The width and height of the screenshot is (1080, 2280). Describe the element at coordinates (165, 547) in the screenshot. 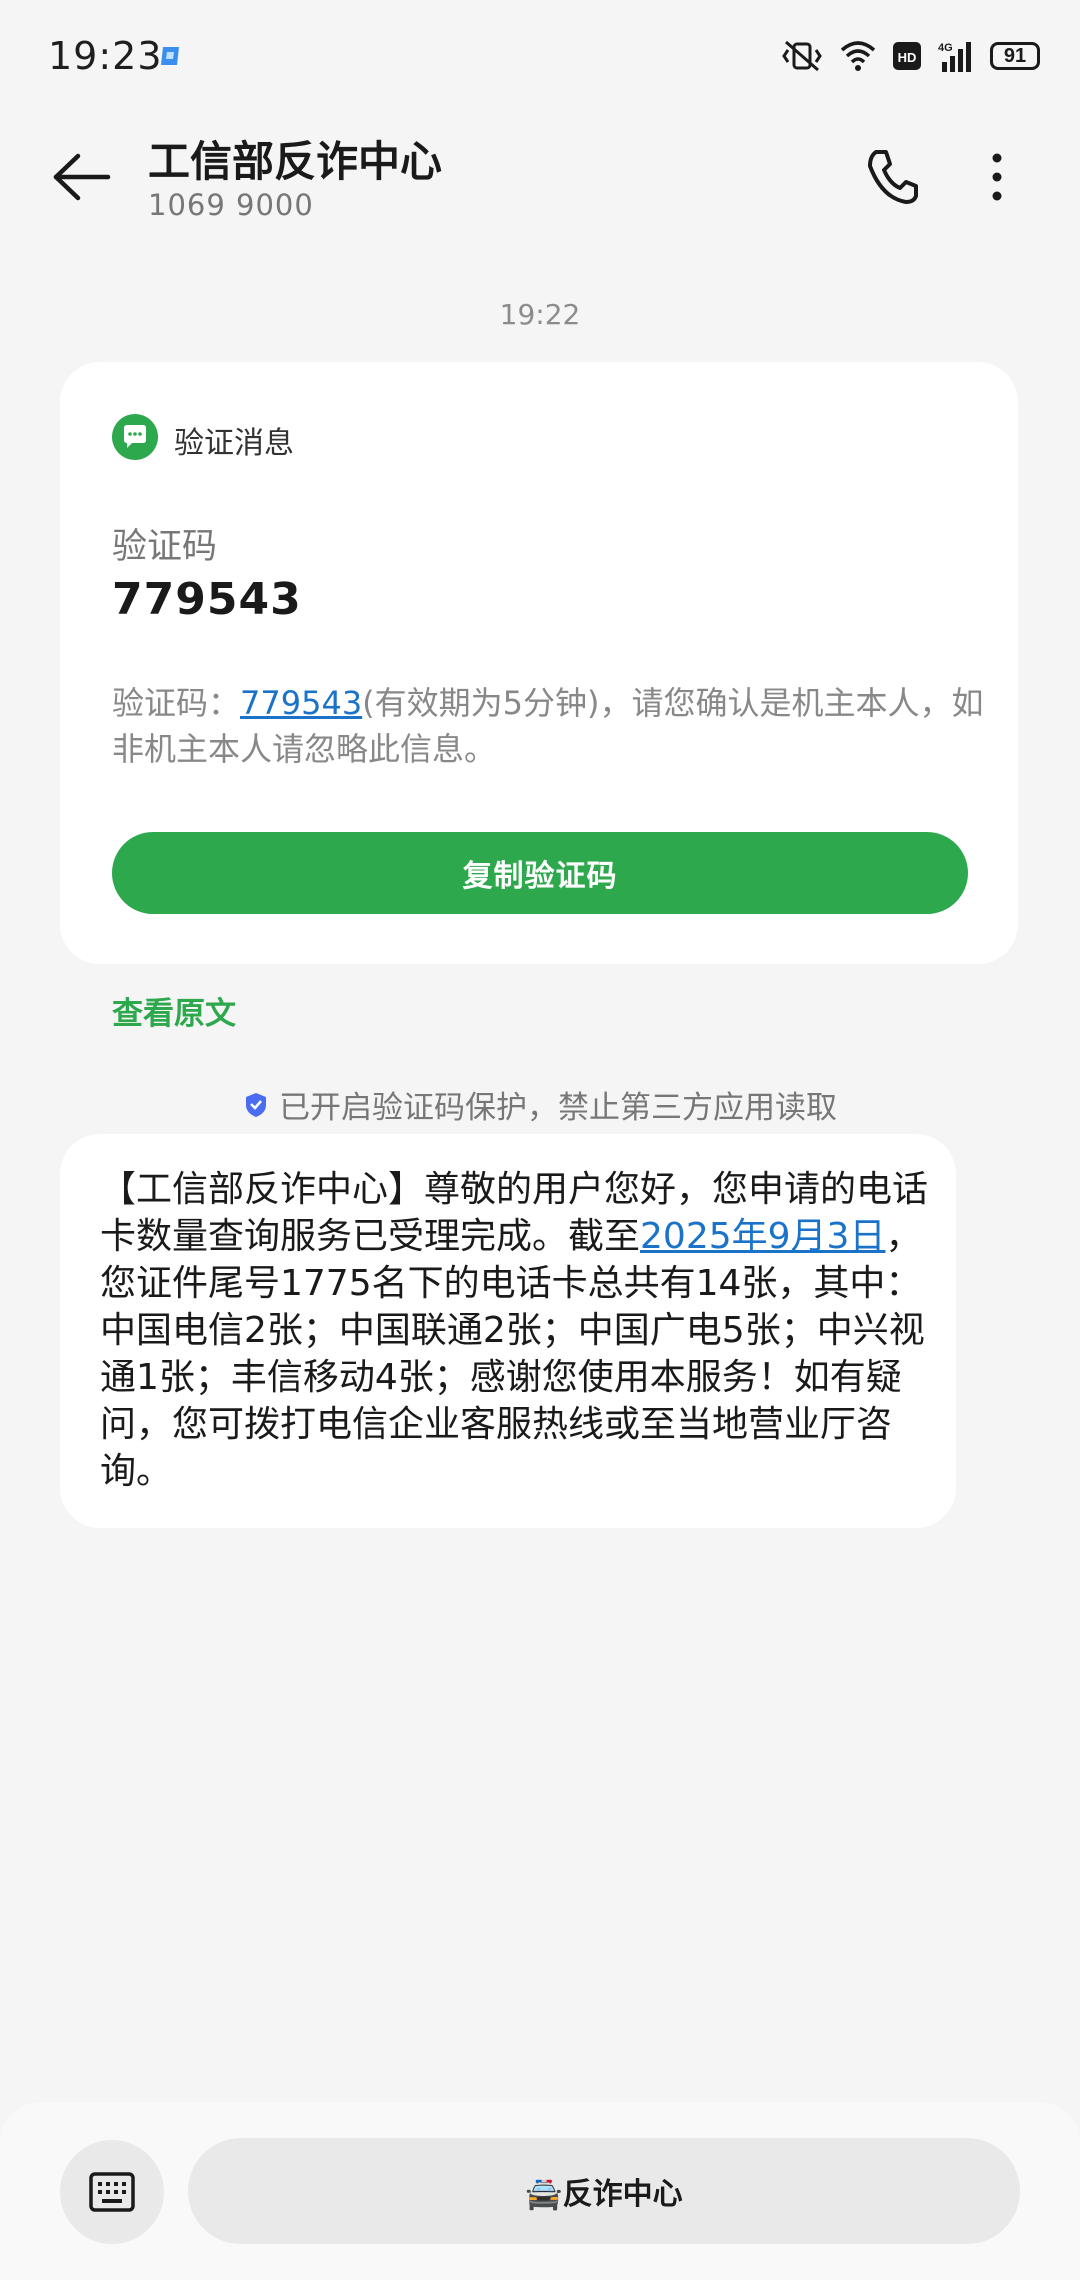

I see `code-label: 验证码` at that location.